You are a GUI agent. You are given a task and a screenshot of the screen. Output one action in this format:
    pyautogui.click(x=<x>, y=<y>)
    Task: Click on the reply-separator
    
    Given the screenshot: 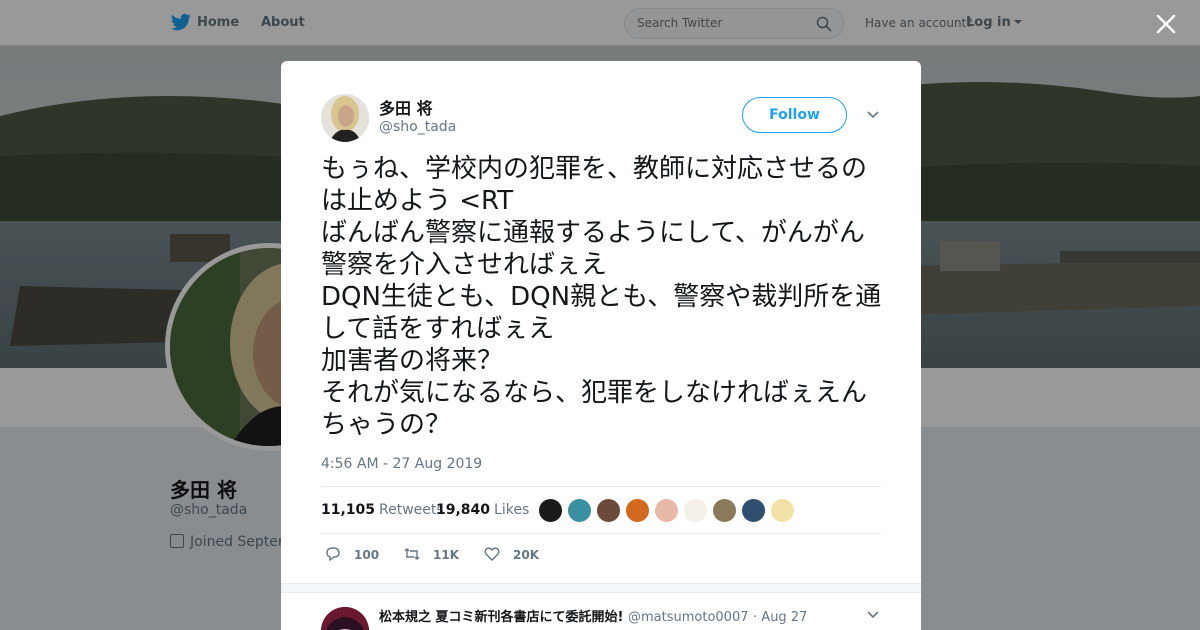 What is the action you would take?
    pyautogui.click(x=601, y=588)
    